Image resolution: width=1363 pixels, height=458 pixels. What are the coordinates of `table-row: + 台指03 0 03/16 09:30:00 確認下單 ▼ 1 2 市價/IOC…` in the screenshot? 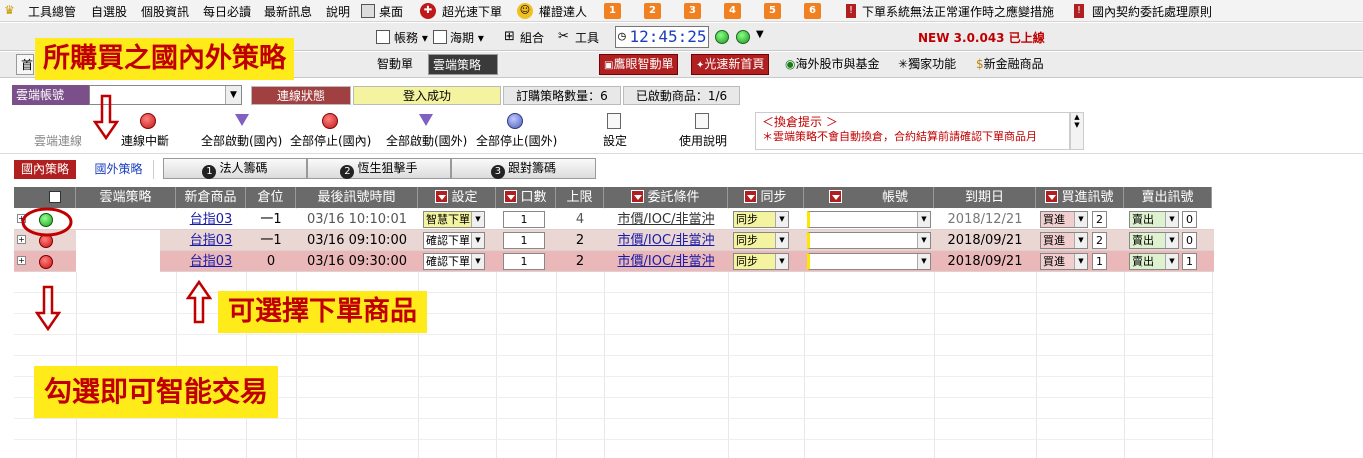 It's located at (614, 261).